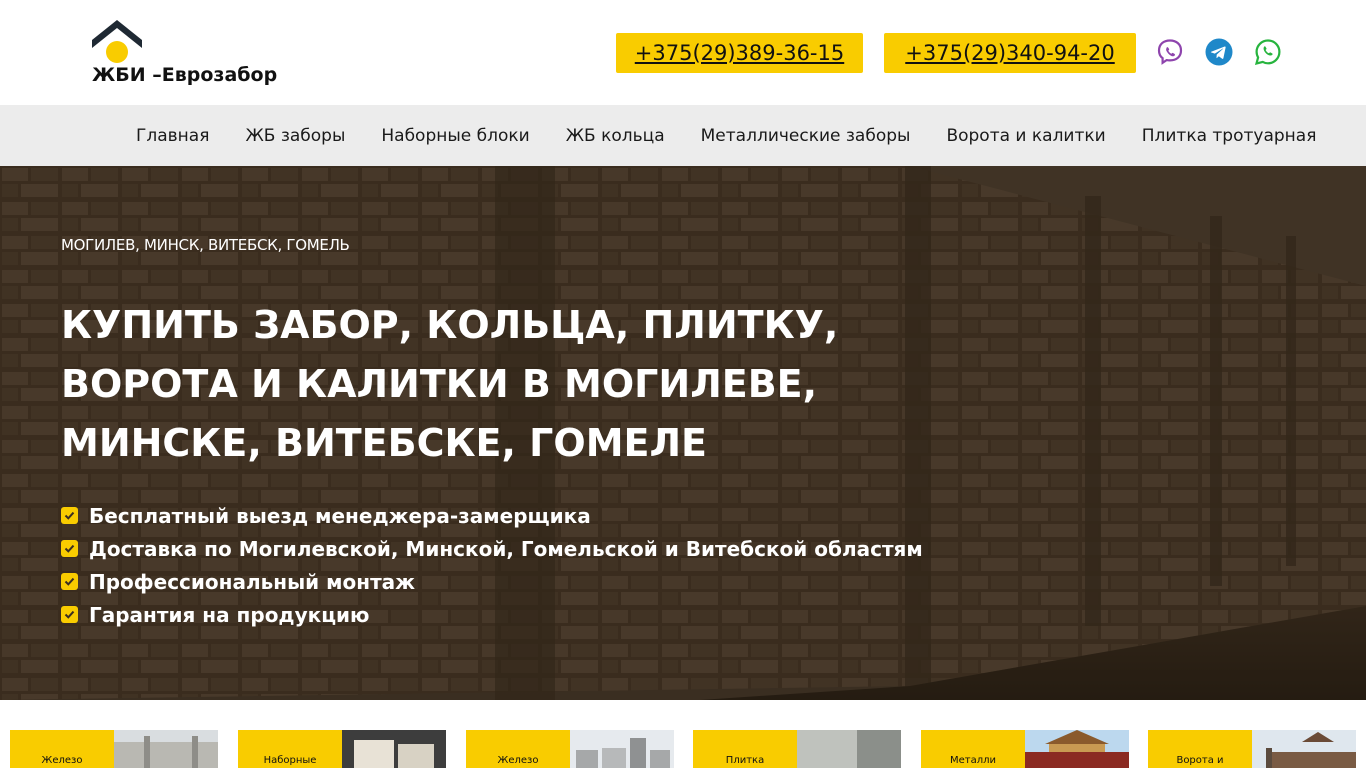 The height and width of the screenshot is (768, 1366). What do you see at coordinates (190, 55) in the screenshot?
I see `logo: ЖБИ –Еврозабор` at bounding box center [190, 55].